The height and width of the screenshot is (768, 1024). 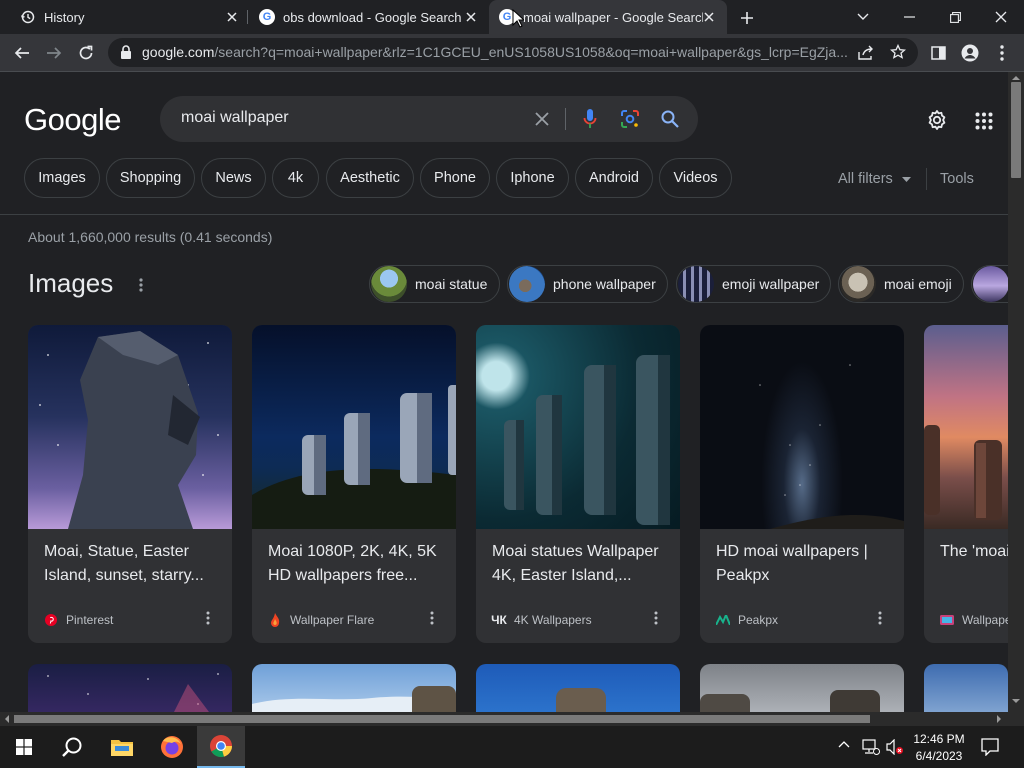 I want to click on forward-button, so click(x=54, y=53).